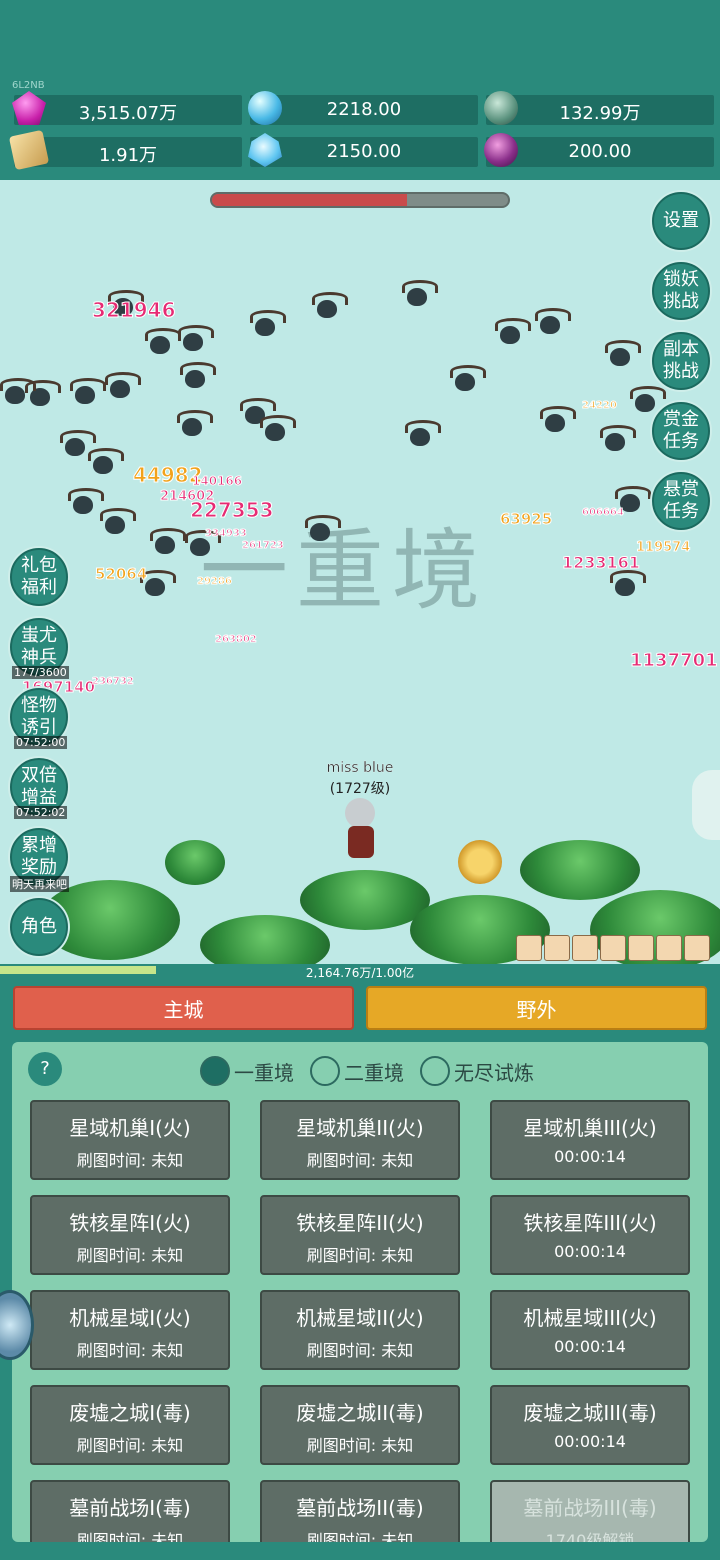  I want to click on button-label: 赏金任务, so click(681, 430).